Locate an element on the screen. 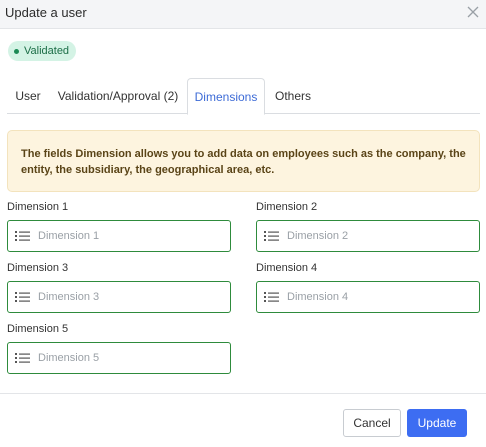 The height and width of the screenshot is (447, 486). dimension-2-label: Dimension 2 is located at coordinates (287, 207).